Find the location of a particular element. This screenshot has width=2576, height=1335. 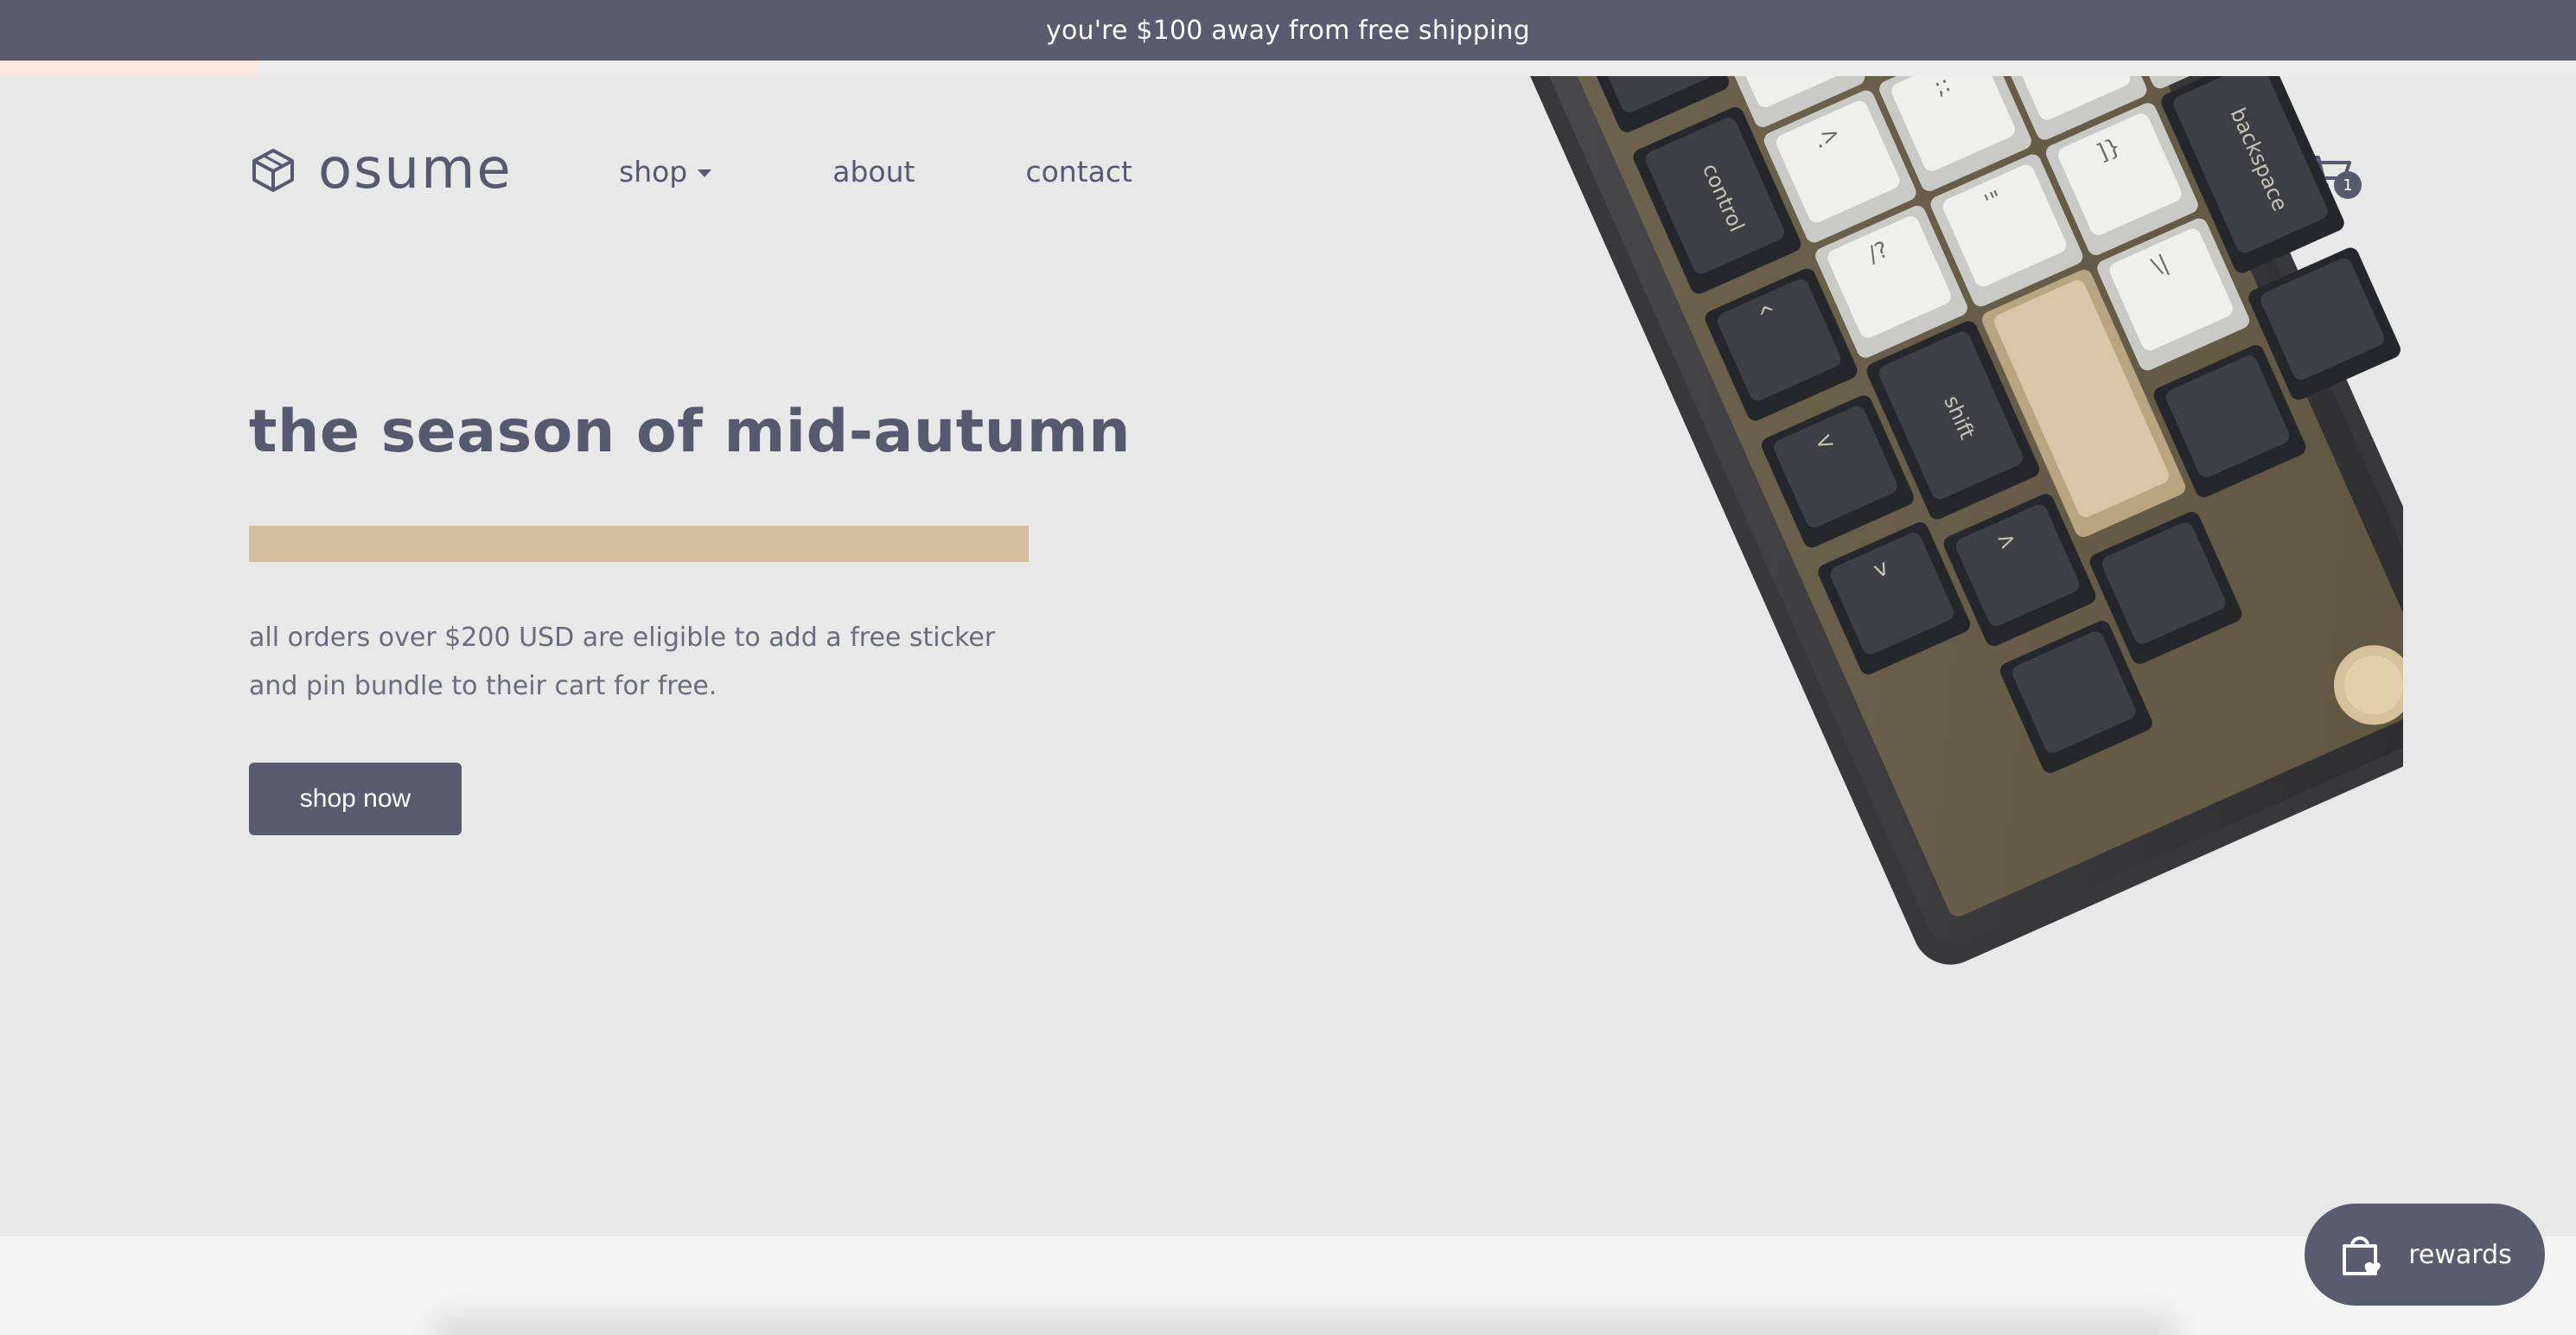

rewards-button: rewards is located at coordinates (2425, 1255).